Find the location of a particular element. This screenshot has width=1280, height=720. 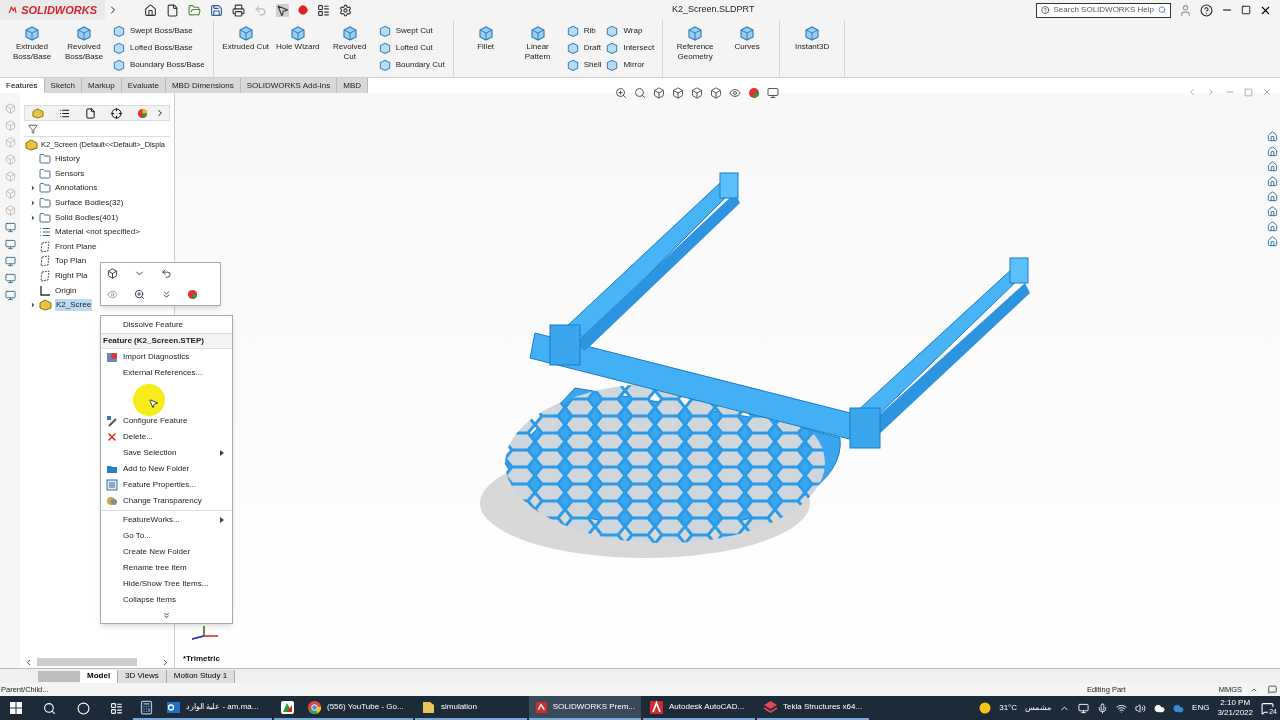

ribbon-tab: MBD is located at coordinates (353, 85).